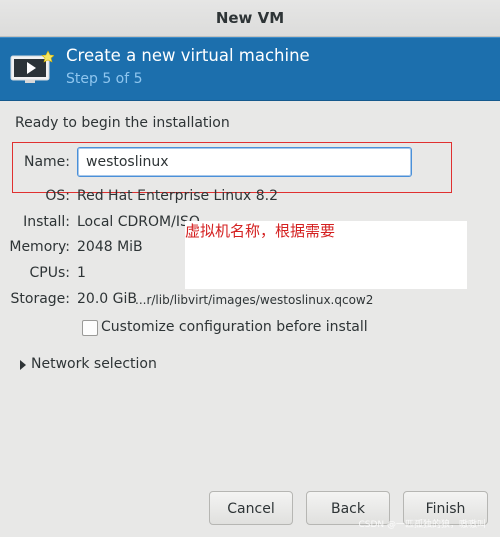 The image size is (500, 537). I want to click on os-value: Red Hat Enterprise Linux 8.2, so click(177, 196).